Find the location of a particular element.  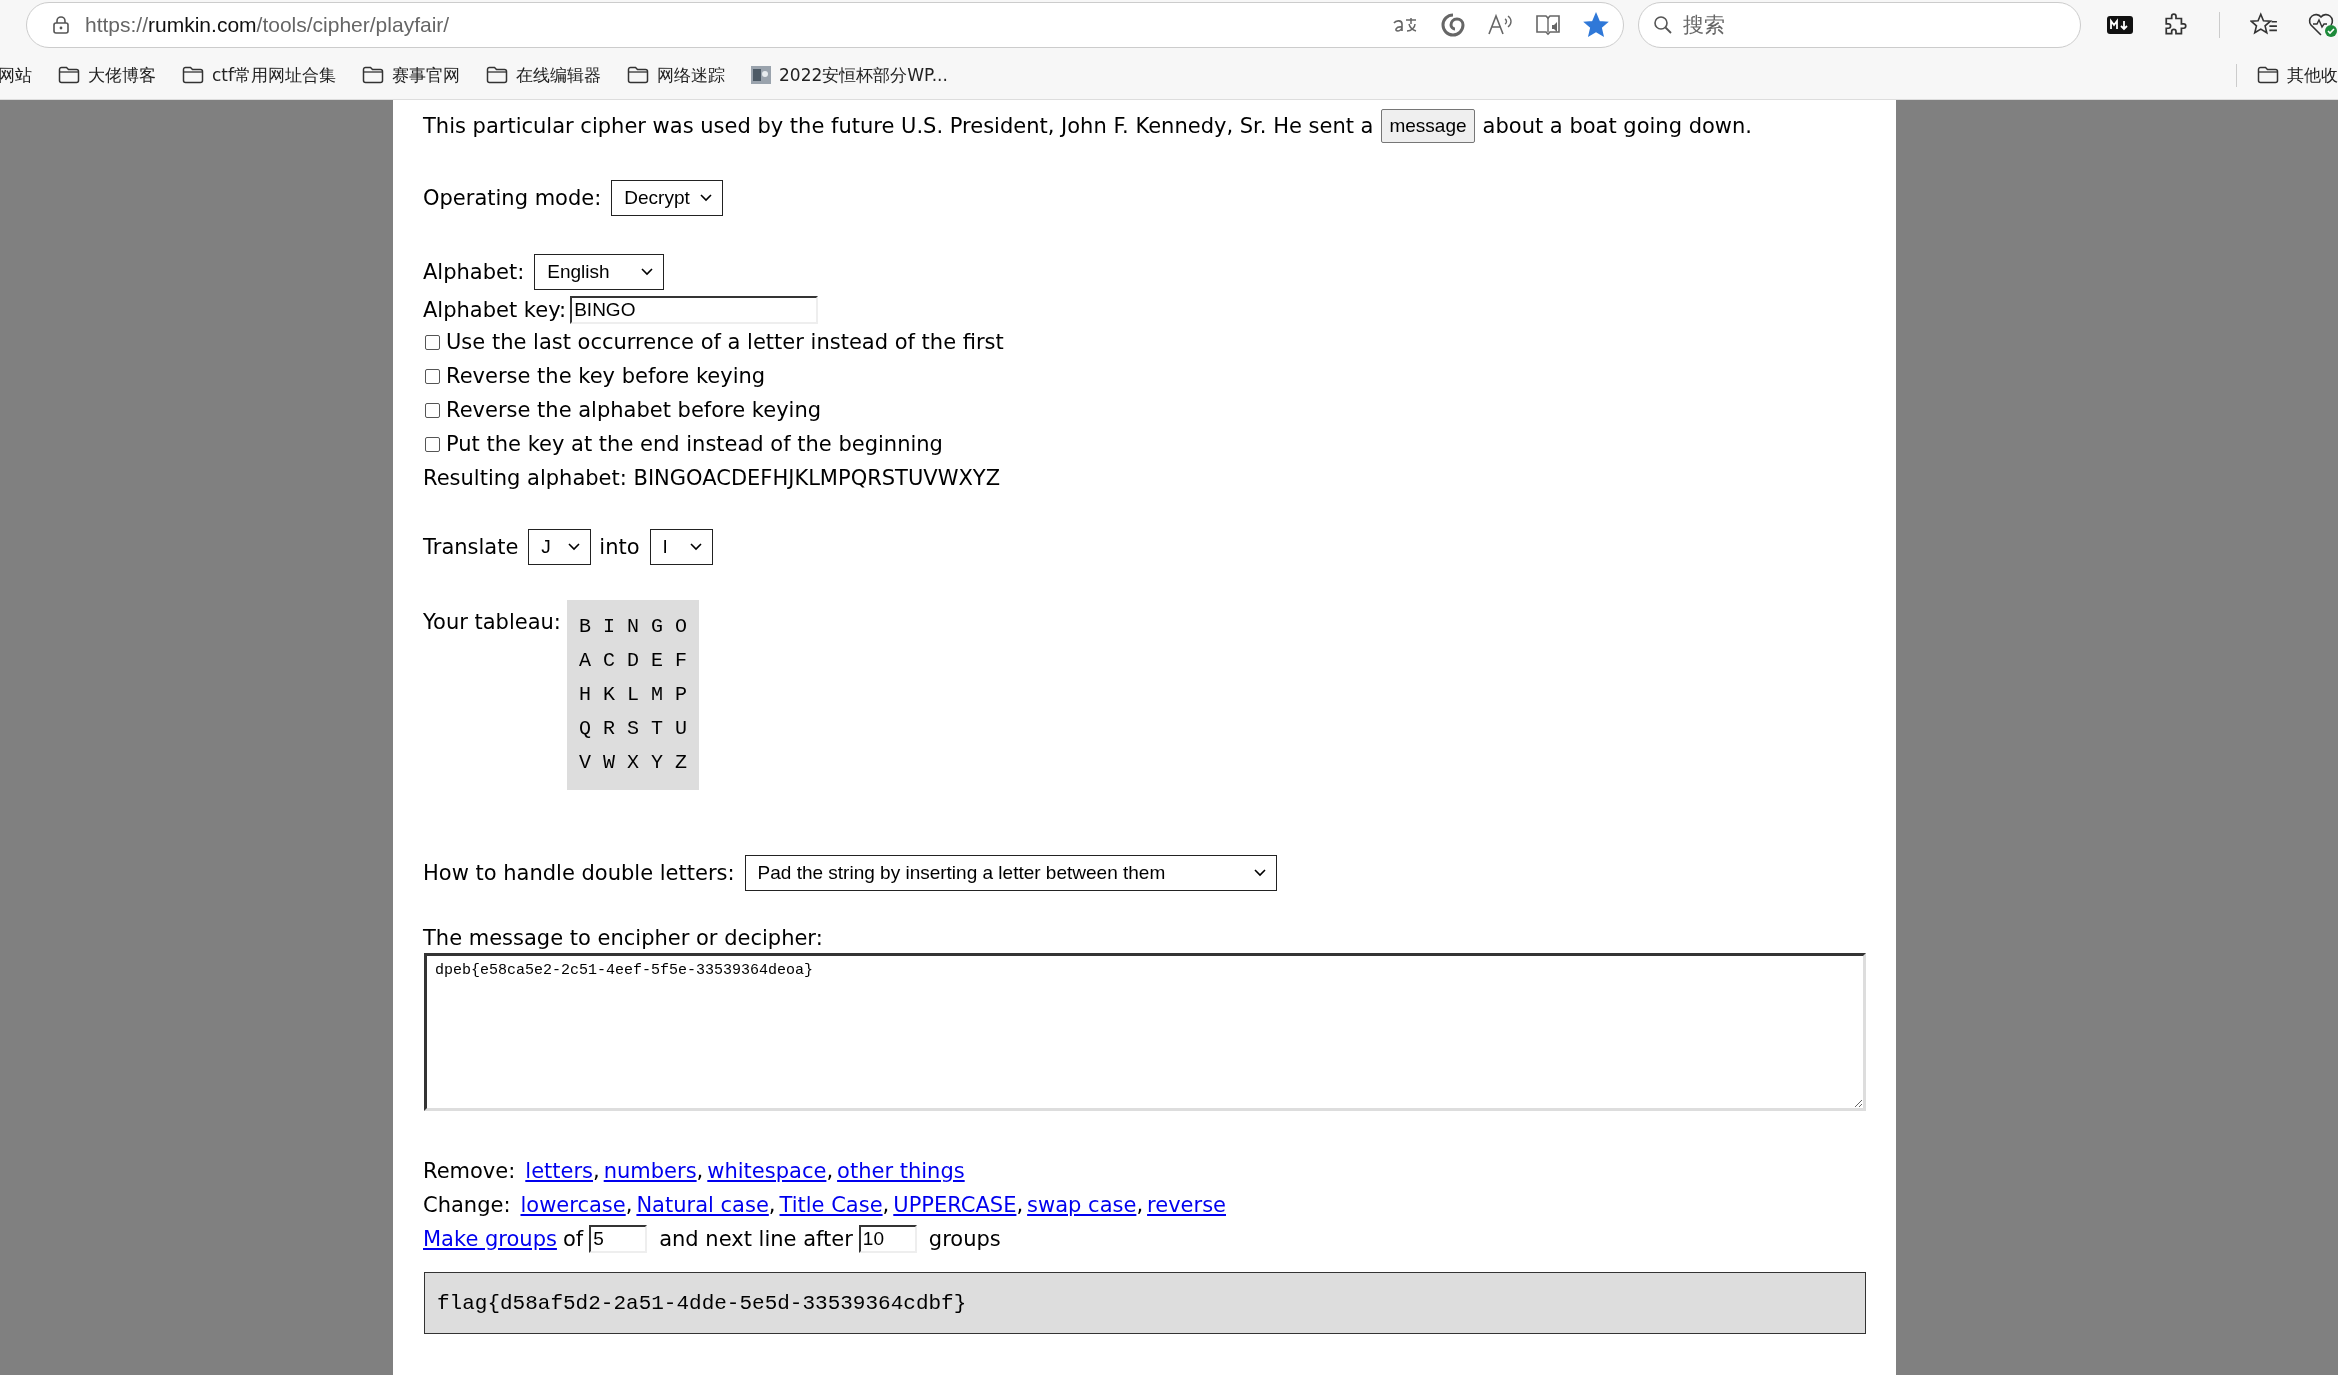

health-icon is located at coordinates (2323, 25).